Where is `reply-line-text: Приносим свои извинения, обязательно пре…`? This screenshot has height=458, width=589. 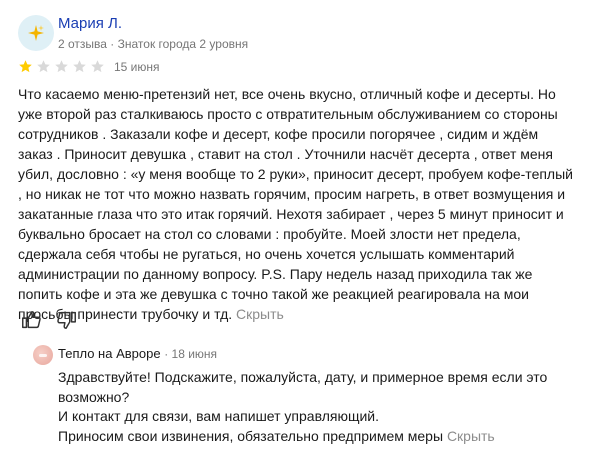 reply-line-text: Приносим свои извинения, обязательно пре… is located at coordinates (251, 435).